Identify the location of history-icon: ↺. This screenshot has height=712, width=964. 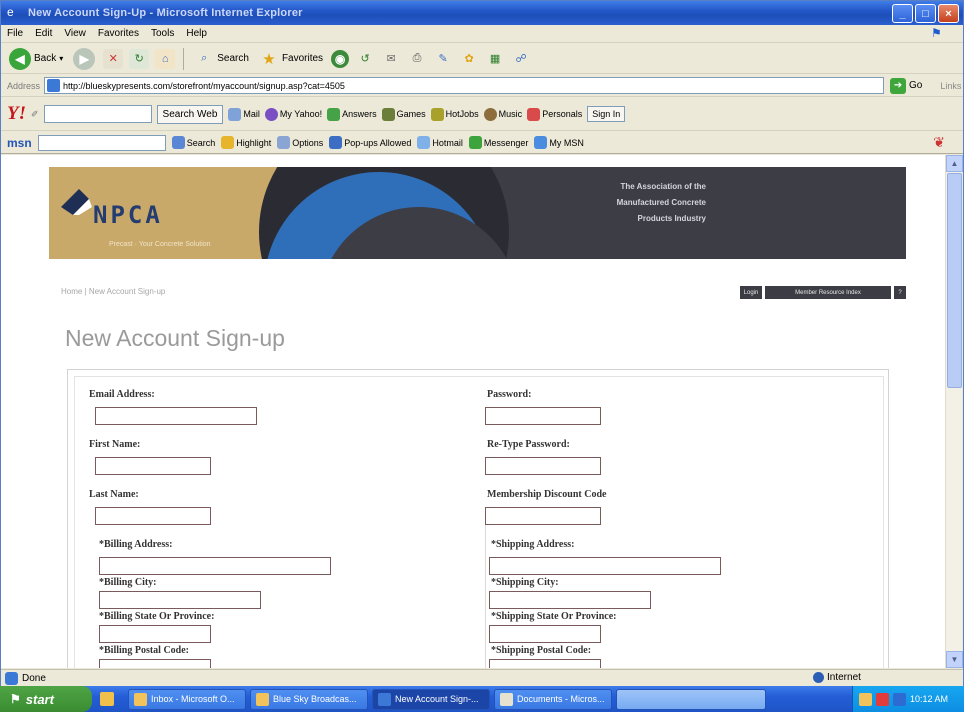
(365, 59).